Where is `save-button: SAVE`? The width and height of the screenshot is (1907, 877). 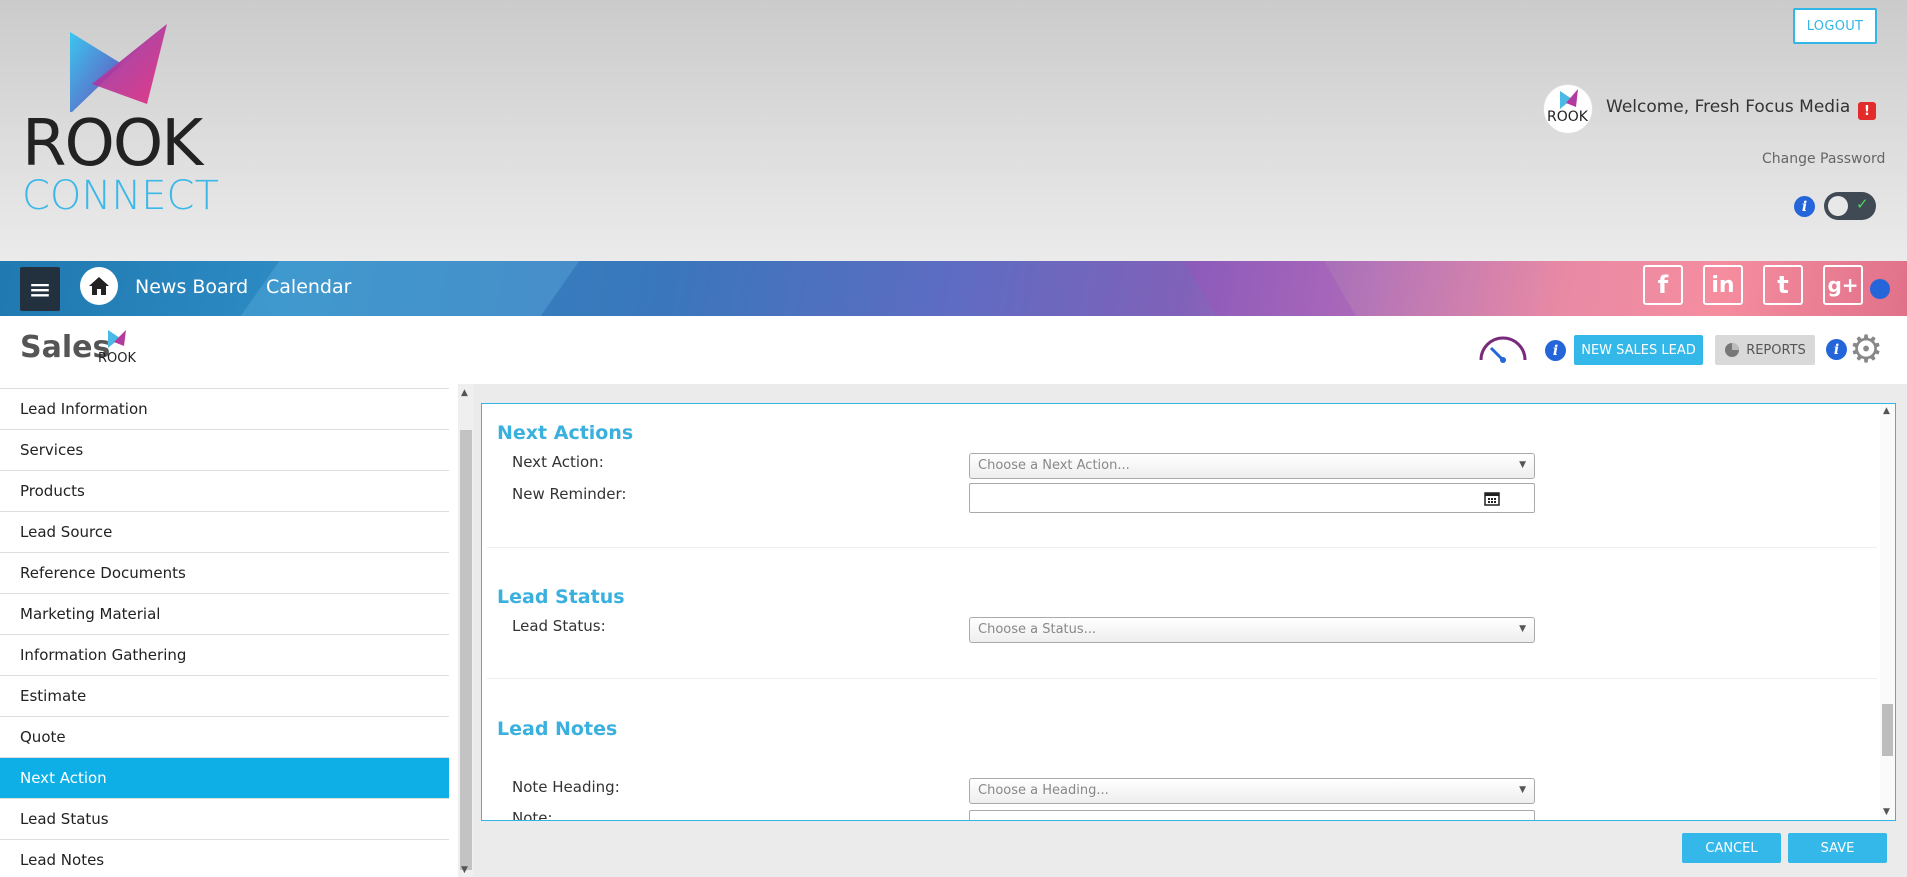
save-button: SAVE is located at coordinates (1837, 848).